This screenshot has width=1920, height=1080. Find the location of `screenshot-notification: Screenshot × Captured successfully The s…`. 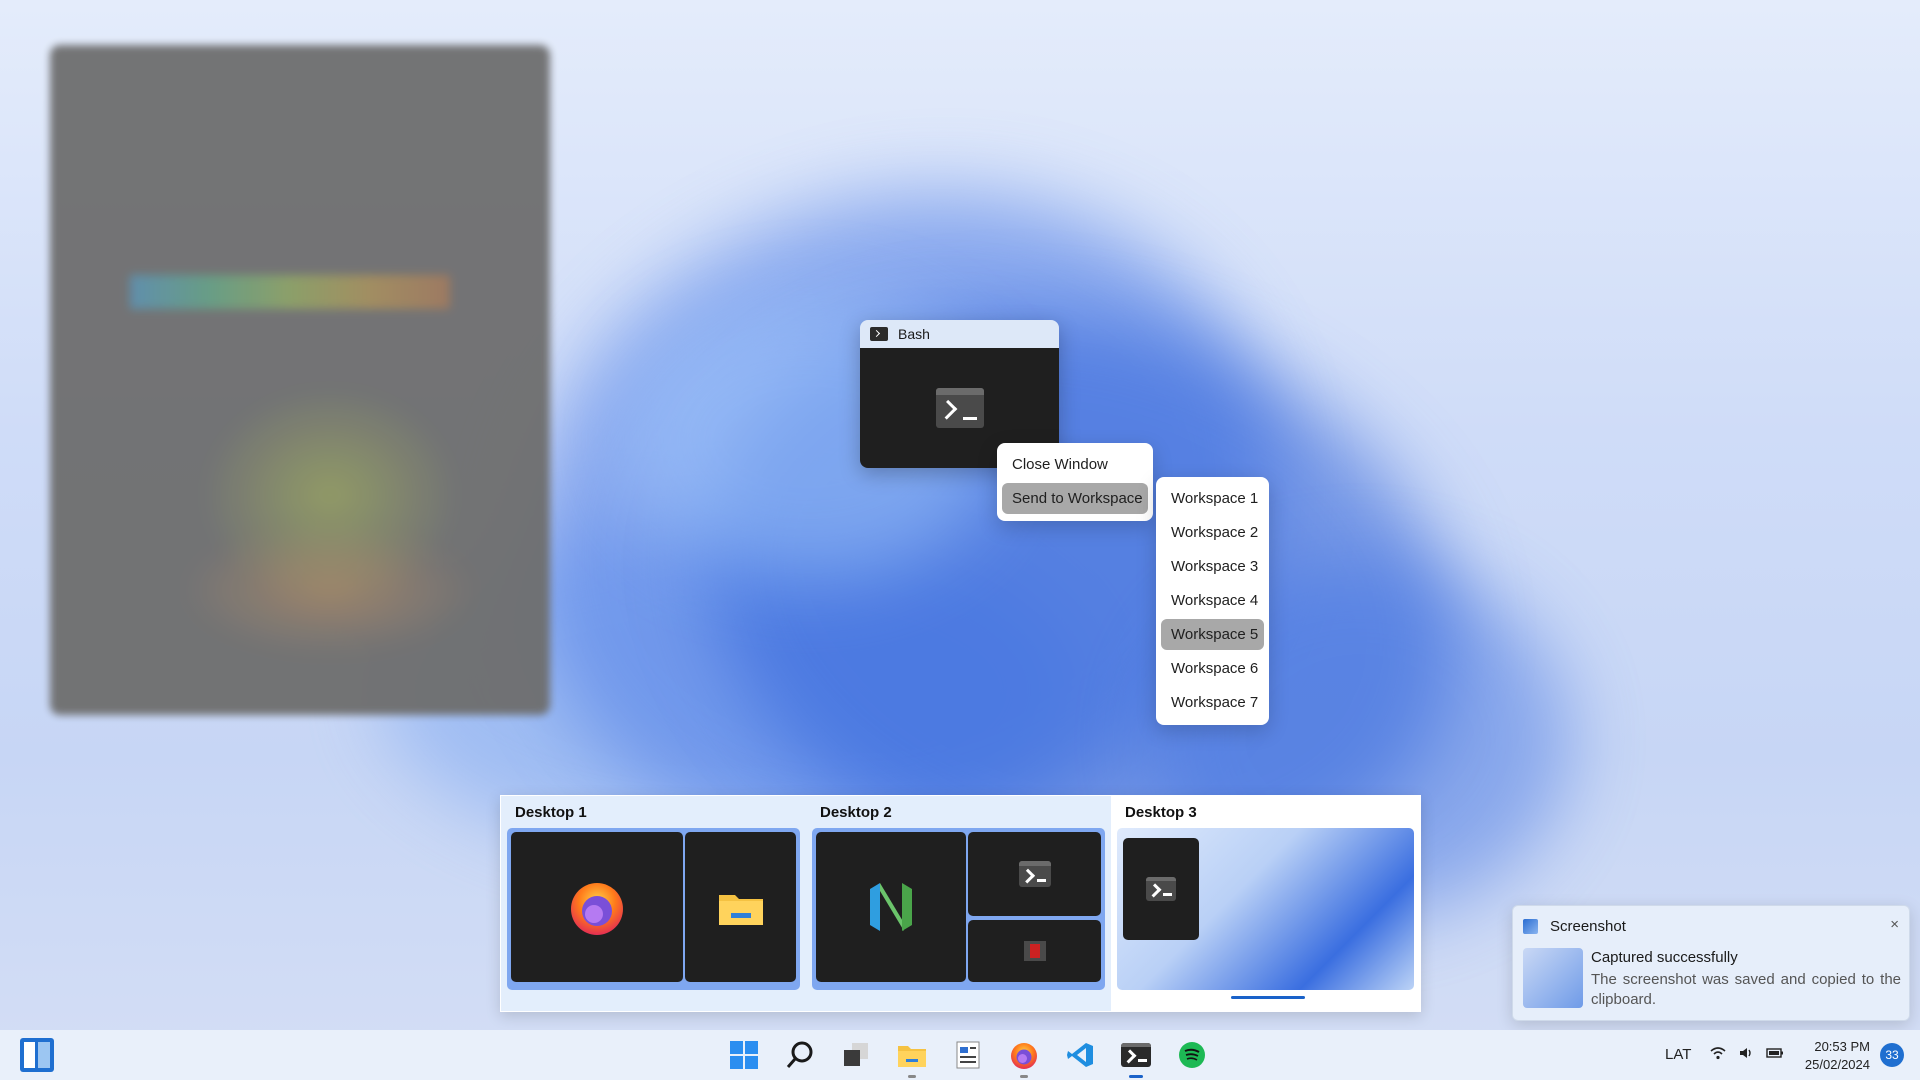

screenshot-notification: Screenshot × Captured successfully The s… is located at coordinates (1711, 963).